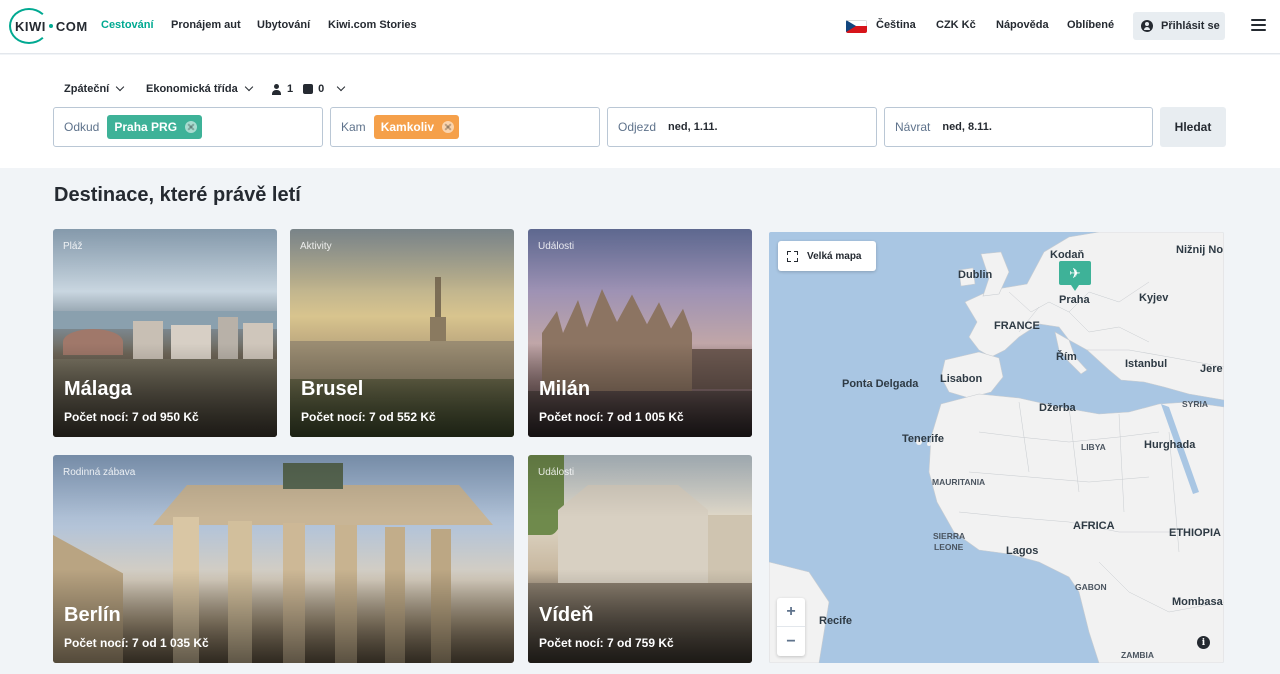 This screenshot has width=1280, height=674. I want to click on zoom-controls: + −, so click(791, 627).